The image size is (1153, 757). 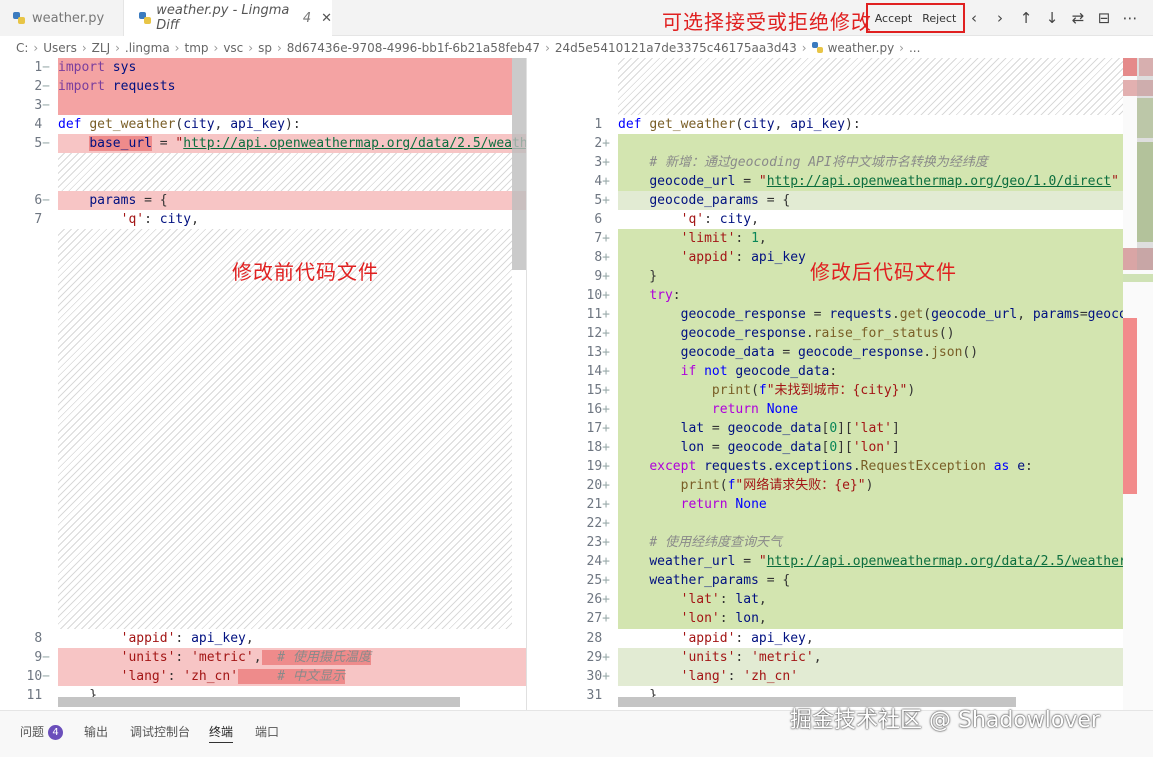 What do you see at coordinates (202, 657) in the screenshot?
I see `code-line: 9− 'units': 'metric', # 使用摄氏温度` at bounding box center [202, 657].